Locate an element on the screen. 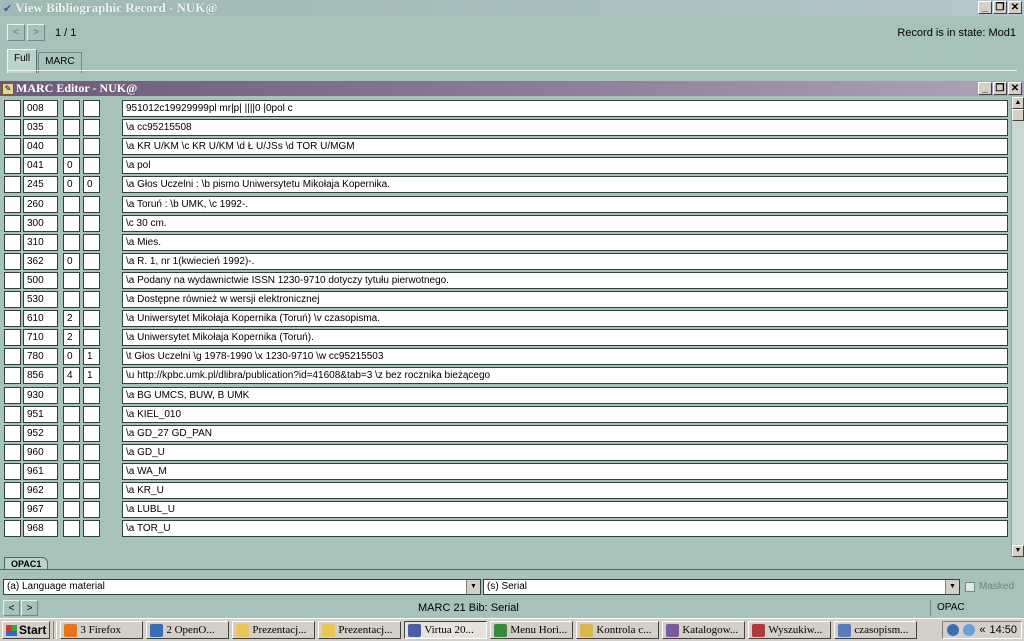  field-tag: 952 is located at coordinates (40, 433).